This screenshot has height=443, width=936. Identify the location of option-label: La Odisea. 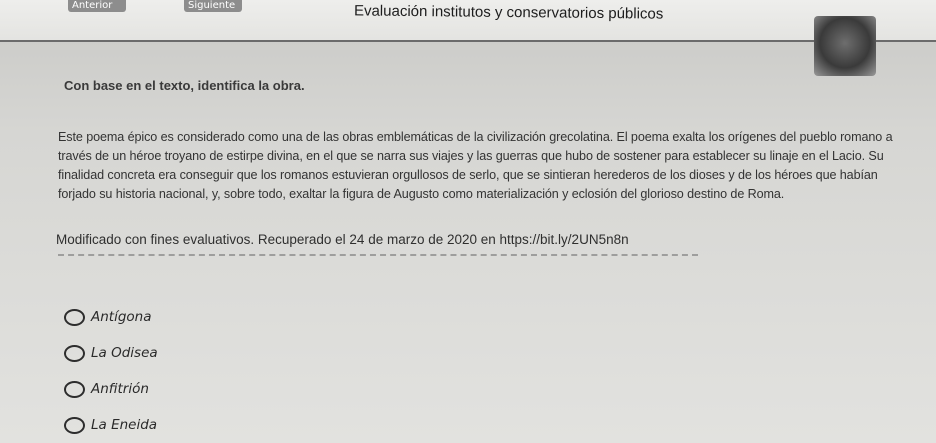
(124, 353).